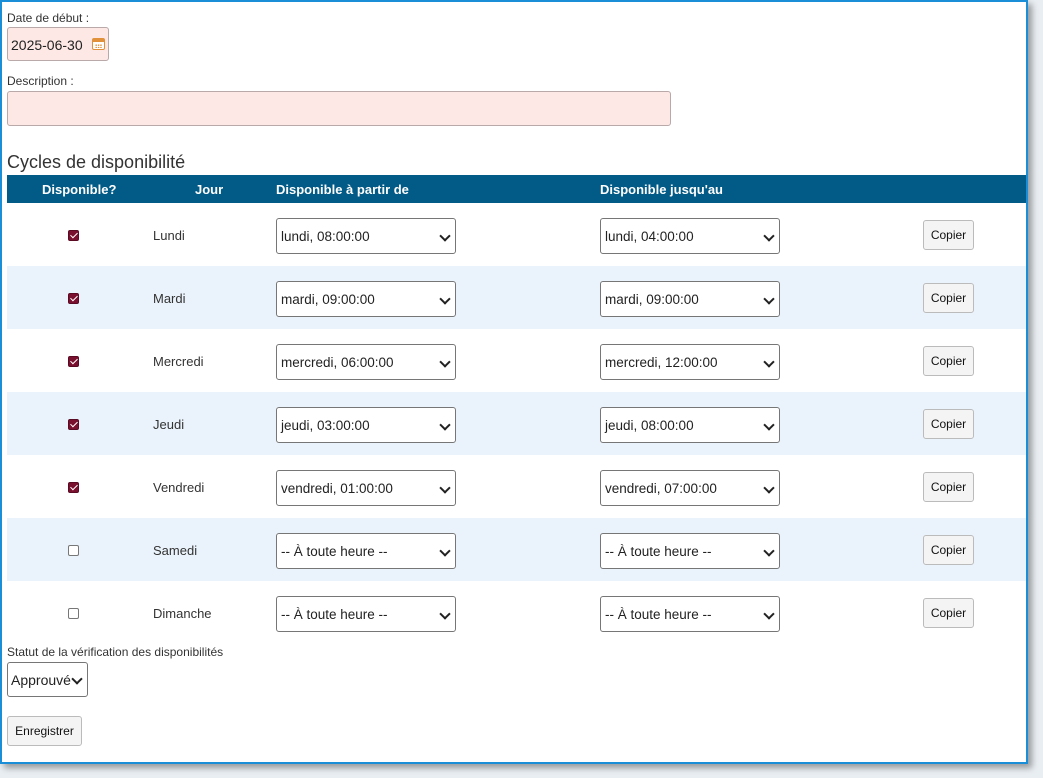  I want to click on until-time-select: mardi, 09:00:00, so click(690, 299).